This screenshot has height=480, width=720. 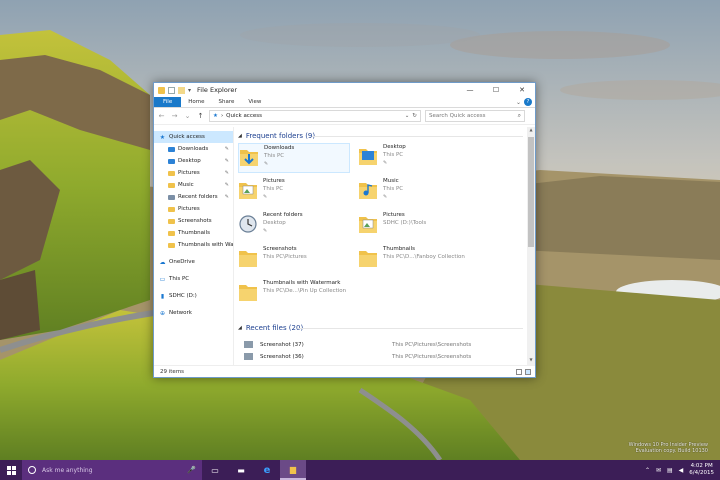 I want to click on address-bar: ★ › Quick access ⌄ ↻, so click(x=315, y=116).